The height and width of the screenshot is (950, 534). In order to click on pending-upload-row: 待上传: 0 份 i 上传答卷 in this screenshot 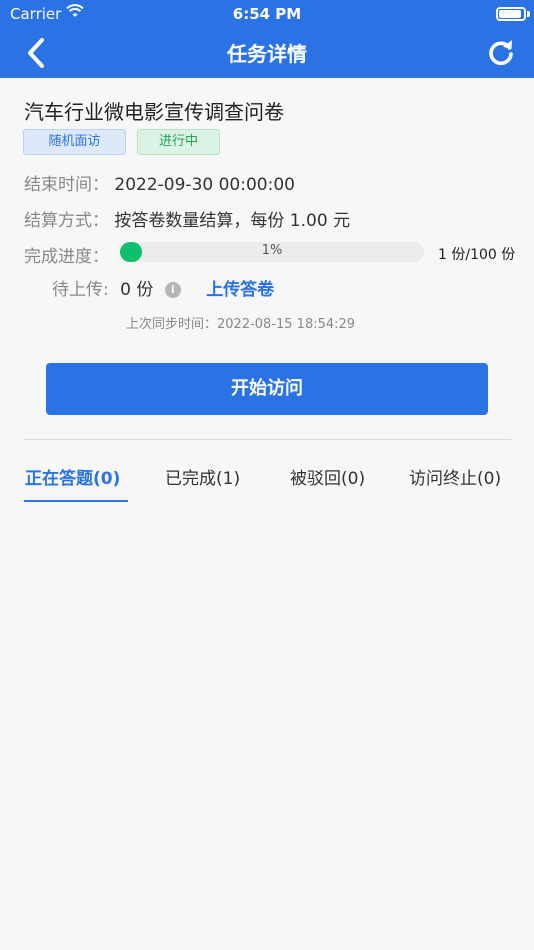, I will do `click(163, 287)`.